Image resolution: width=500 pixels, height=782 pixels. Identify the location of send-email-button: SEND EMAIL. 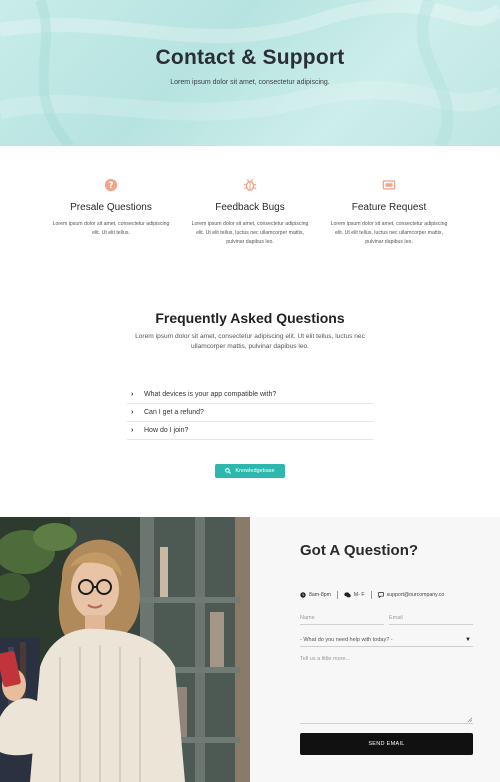
(386, 744).